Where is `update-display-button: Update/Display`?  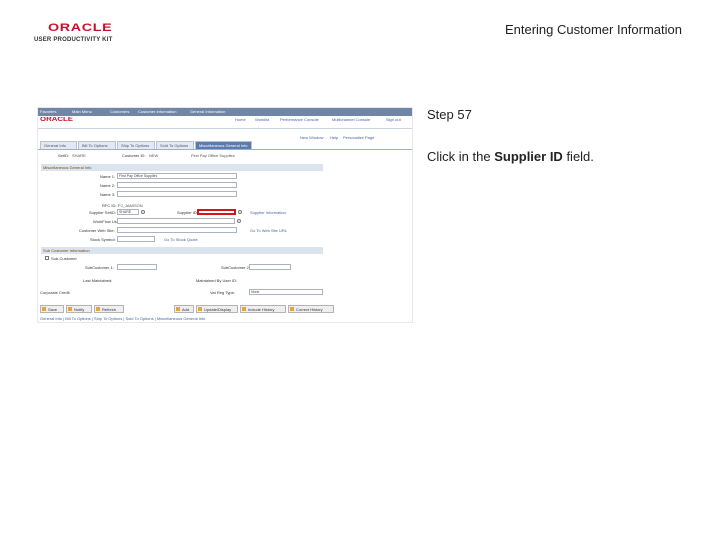
update-display-button: Update/Display is located at coordinates (217, 309).